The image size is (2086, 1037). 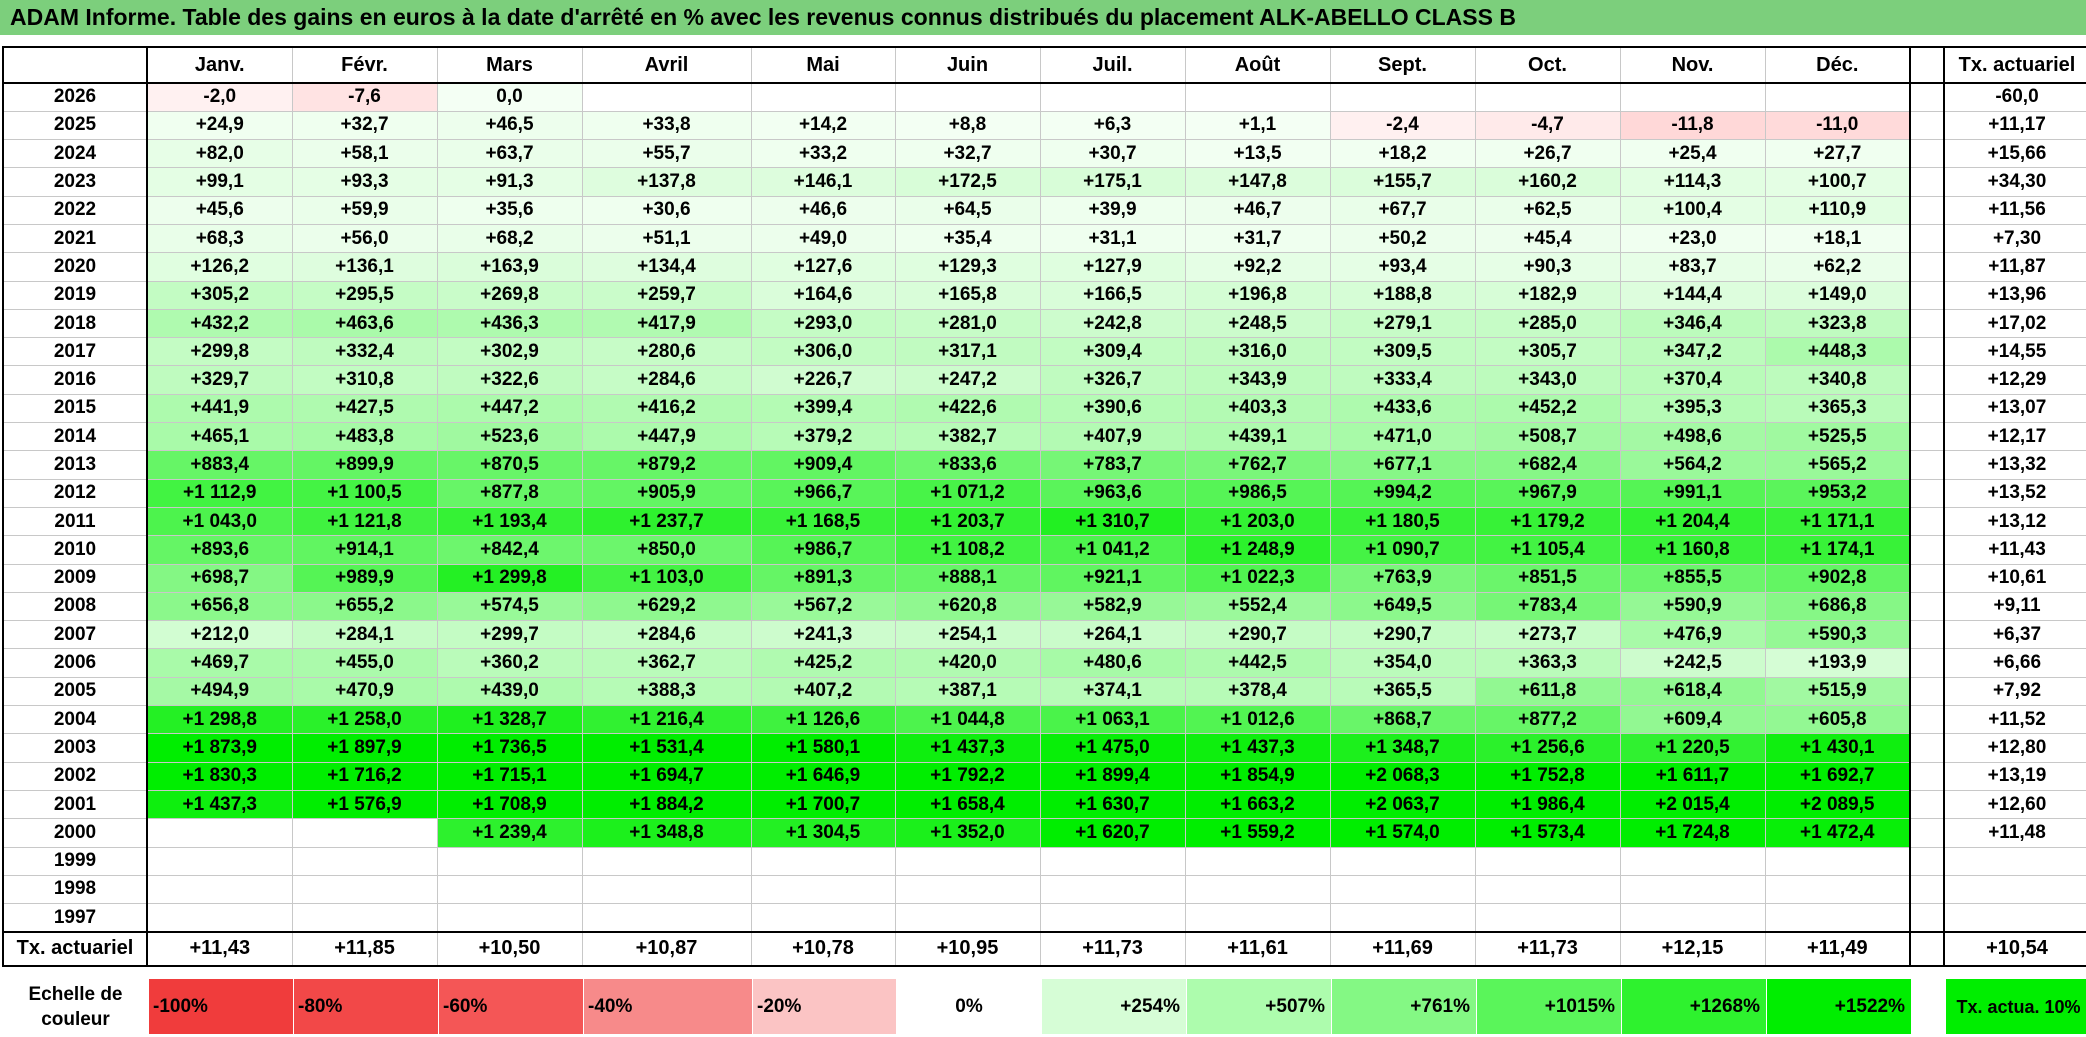 I want to click on gain-cell: +24,9, so click(x=219, y=125).